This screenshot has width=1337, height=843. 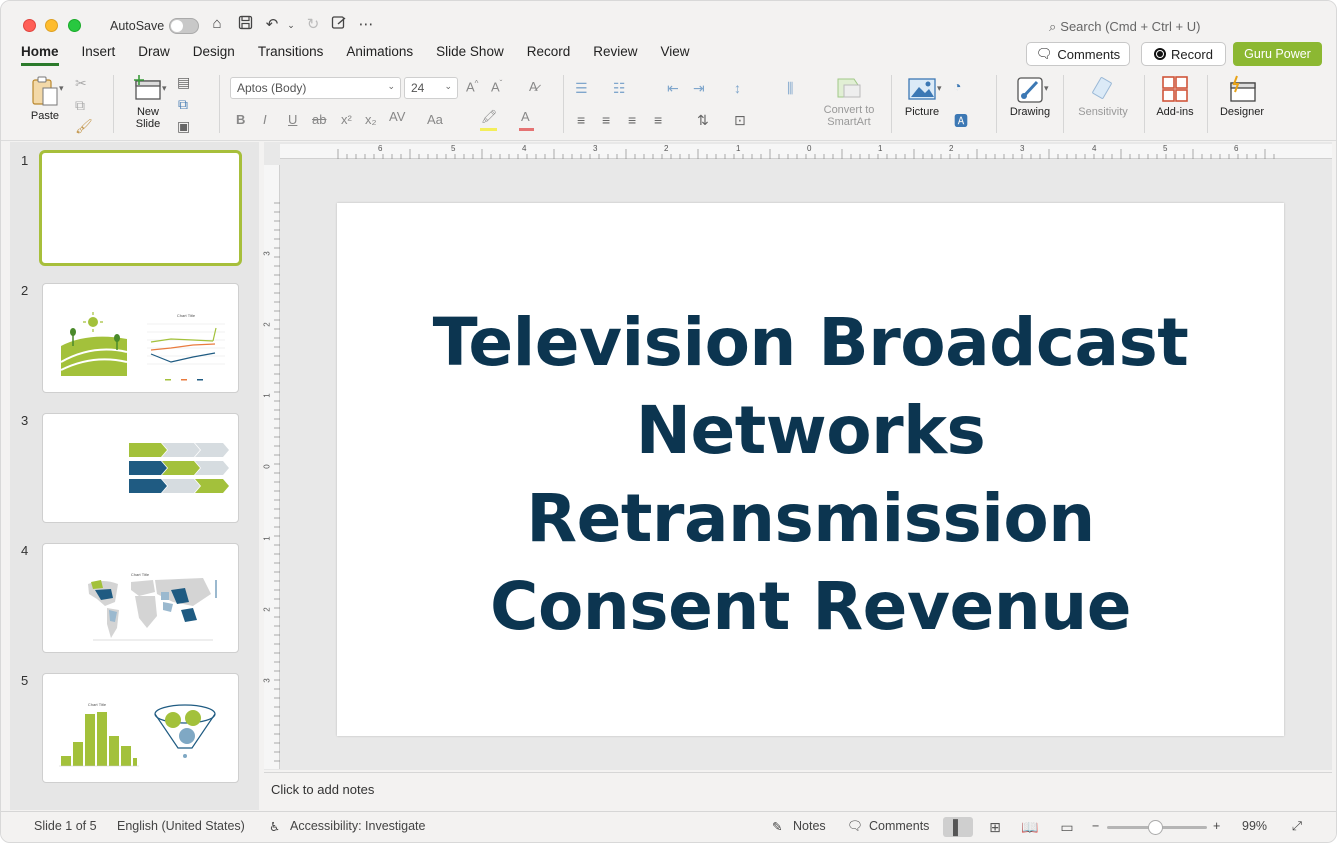 I want to click on slide-thumbnail-4: Chart Title, so click(x=140, y=598).